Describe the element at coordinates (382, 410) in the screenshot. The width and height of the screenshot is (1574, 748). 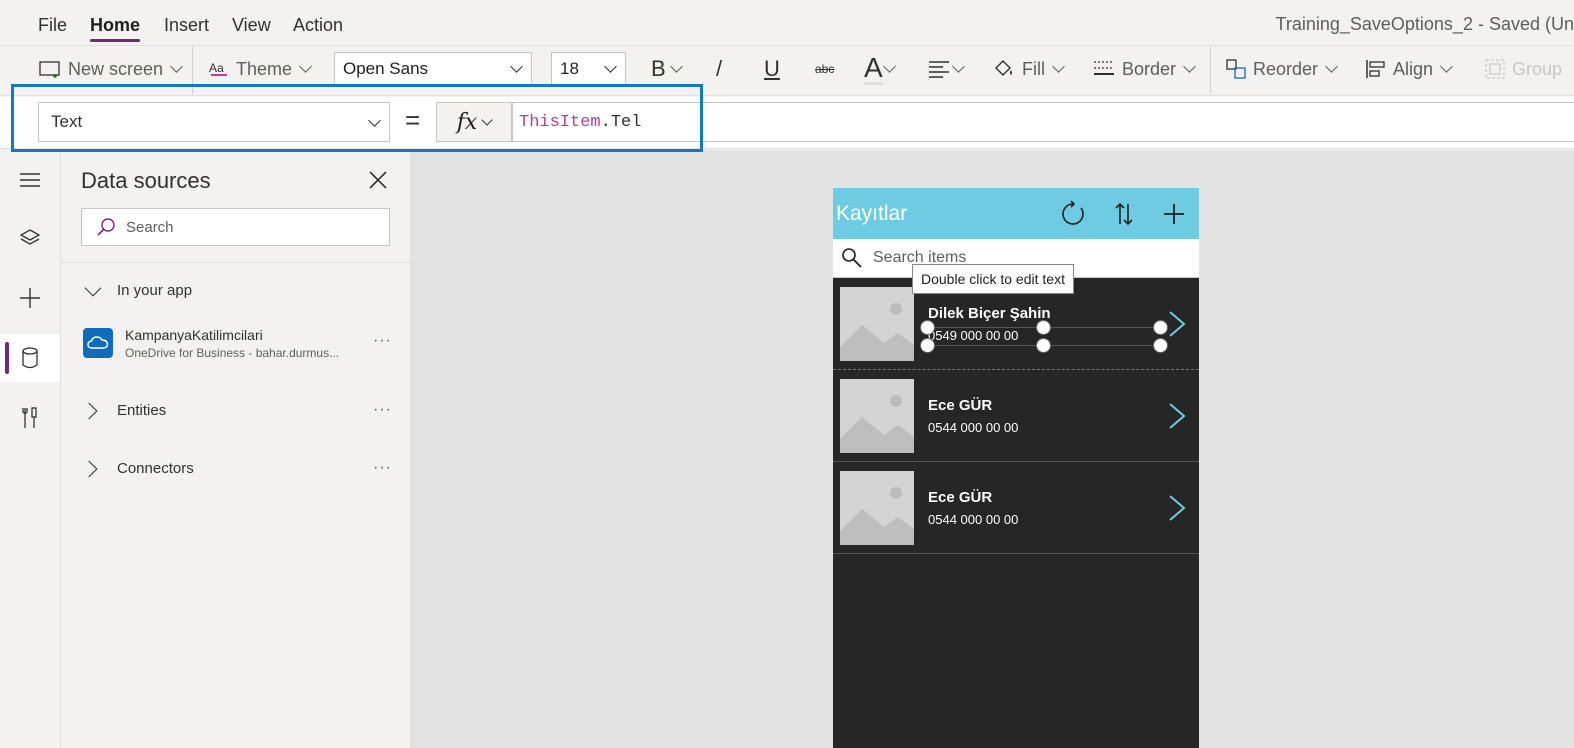
I see `entities-more-button: ···` at that location.